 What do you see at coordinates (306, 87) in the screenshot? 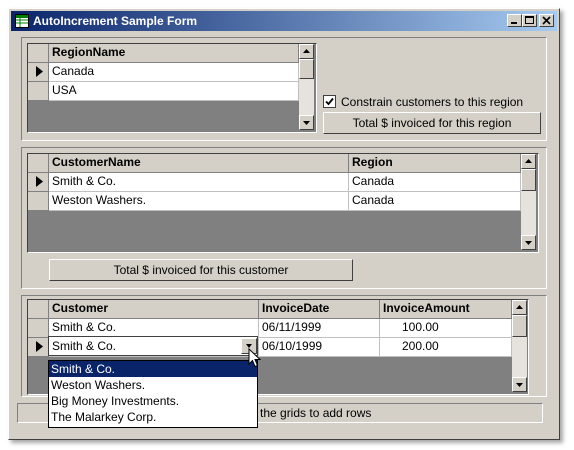
I see `region-scrollbar` at bounding box center [306, 87].